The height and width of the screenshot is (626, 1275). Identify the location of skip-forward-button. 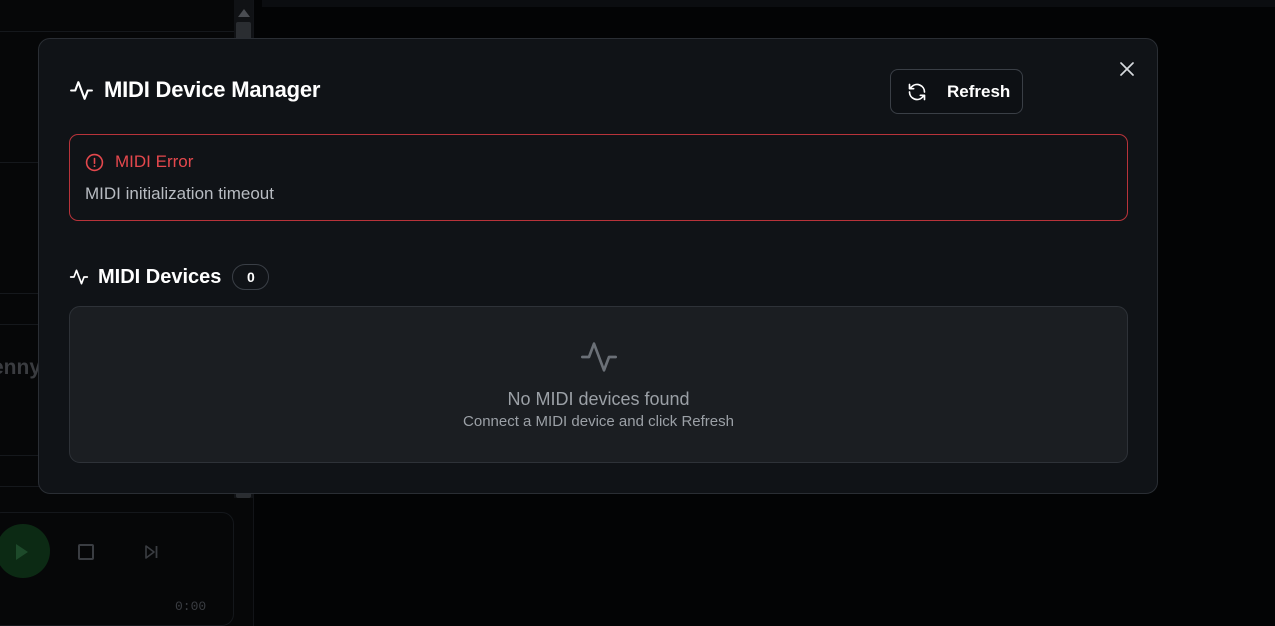
(151, 554).